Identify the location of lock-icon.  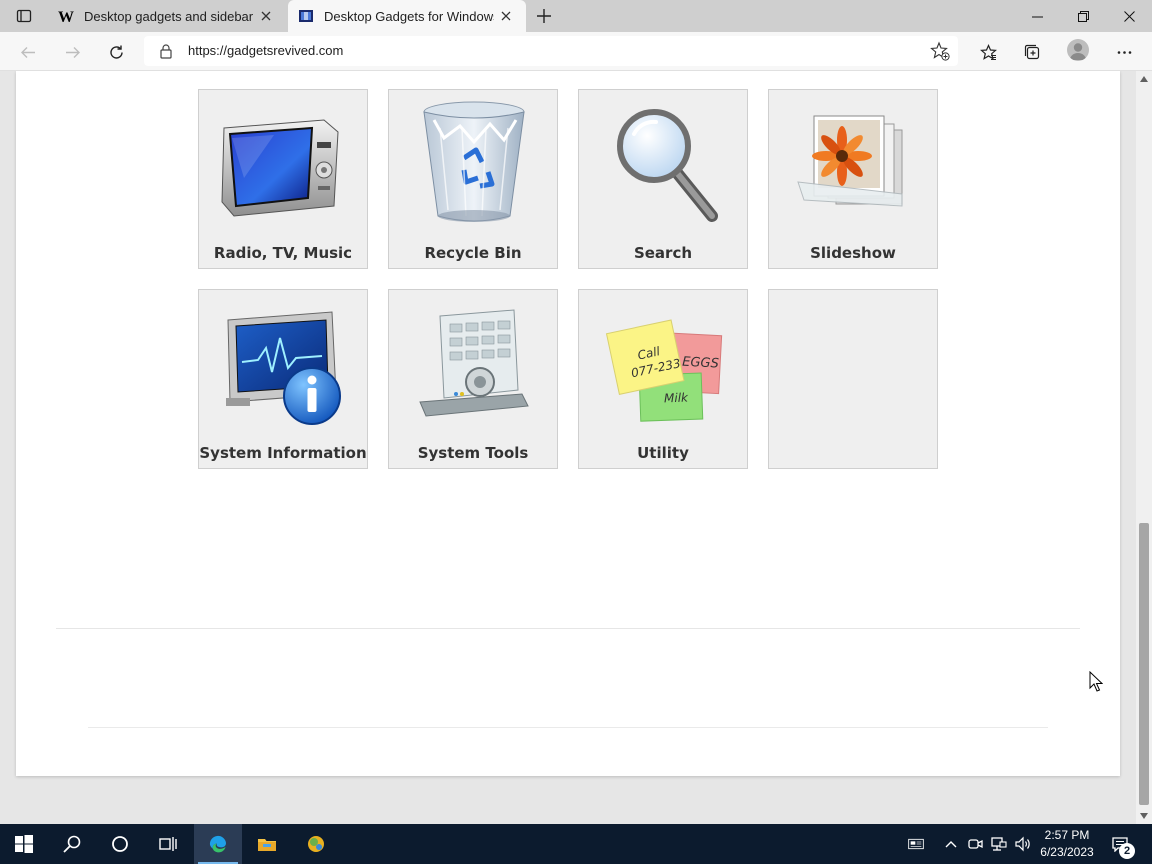
(166, 51).